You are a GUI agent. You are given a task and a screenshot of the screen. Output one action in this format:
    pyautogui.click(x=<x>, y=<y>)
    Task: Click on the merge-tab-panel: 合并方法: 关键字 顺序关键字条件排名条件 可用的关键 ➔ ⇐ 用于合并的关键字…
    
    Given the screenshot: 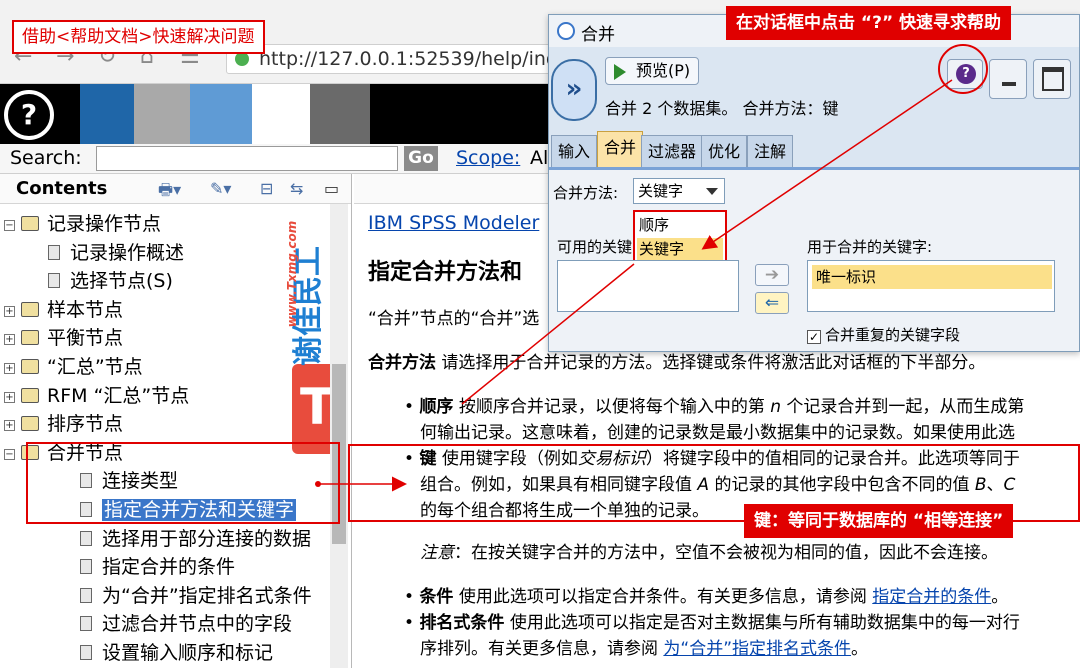 What is the action you would take?
    pyautogui.click(x=814, y=259)
    